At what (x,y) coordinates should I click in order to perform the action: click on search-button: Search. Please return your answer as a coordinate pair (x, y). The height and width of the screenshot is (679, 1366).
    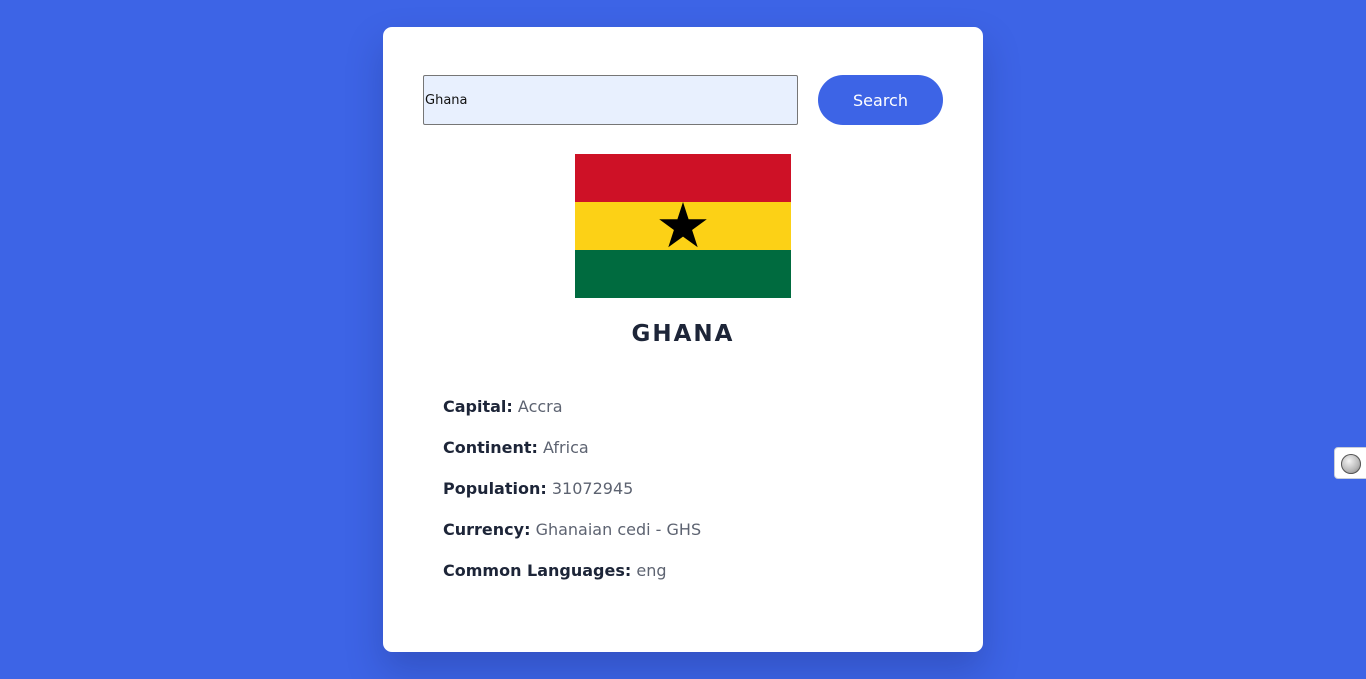
    Looking at the image, I should click on (880, 100).